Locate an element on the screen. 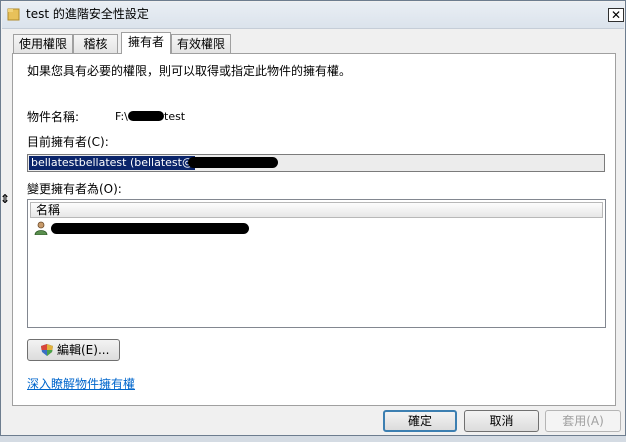 Image resolution: width=626 pixels, height=442 pixels. shield-icon is located at coordinates (47, 350).